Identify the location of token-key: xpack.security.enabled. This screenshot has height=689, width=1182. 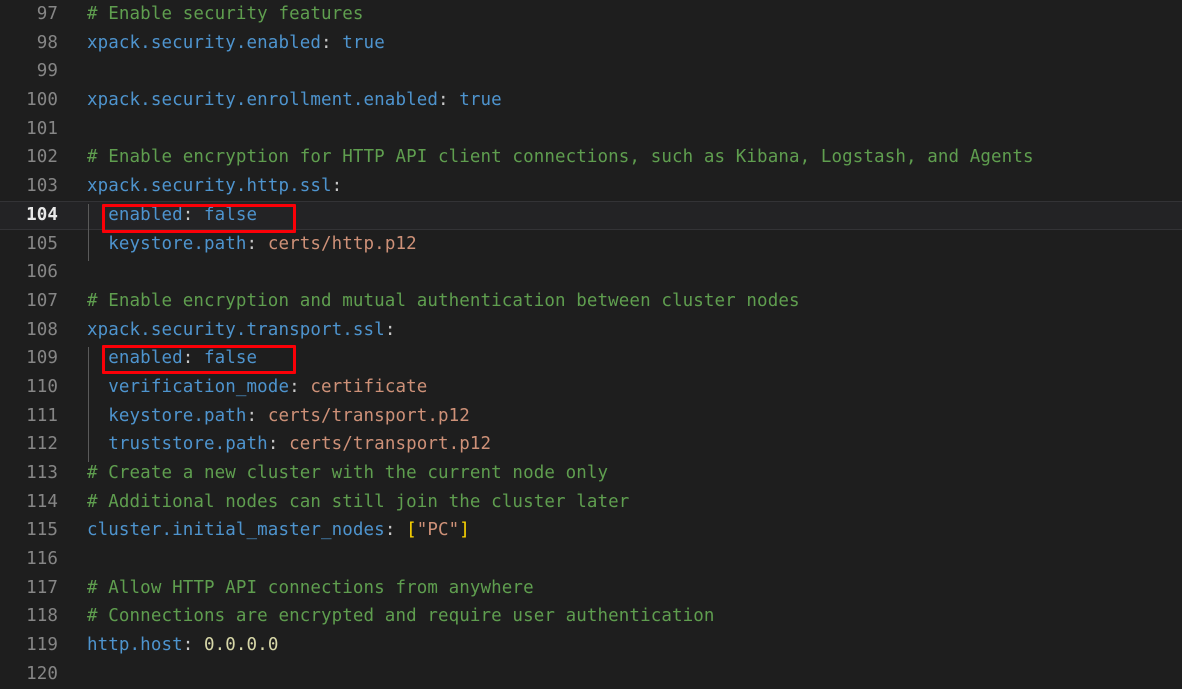
(204, 42).